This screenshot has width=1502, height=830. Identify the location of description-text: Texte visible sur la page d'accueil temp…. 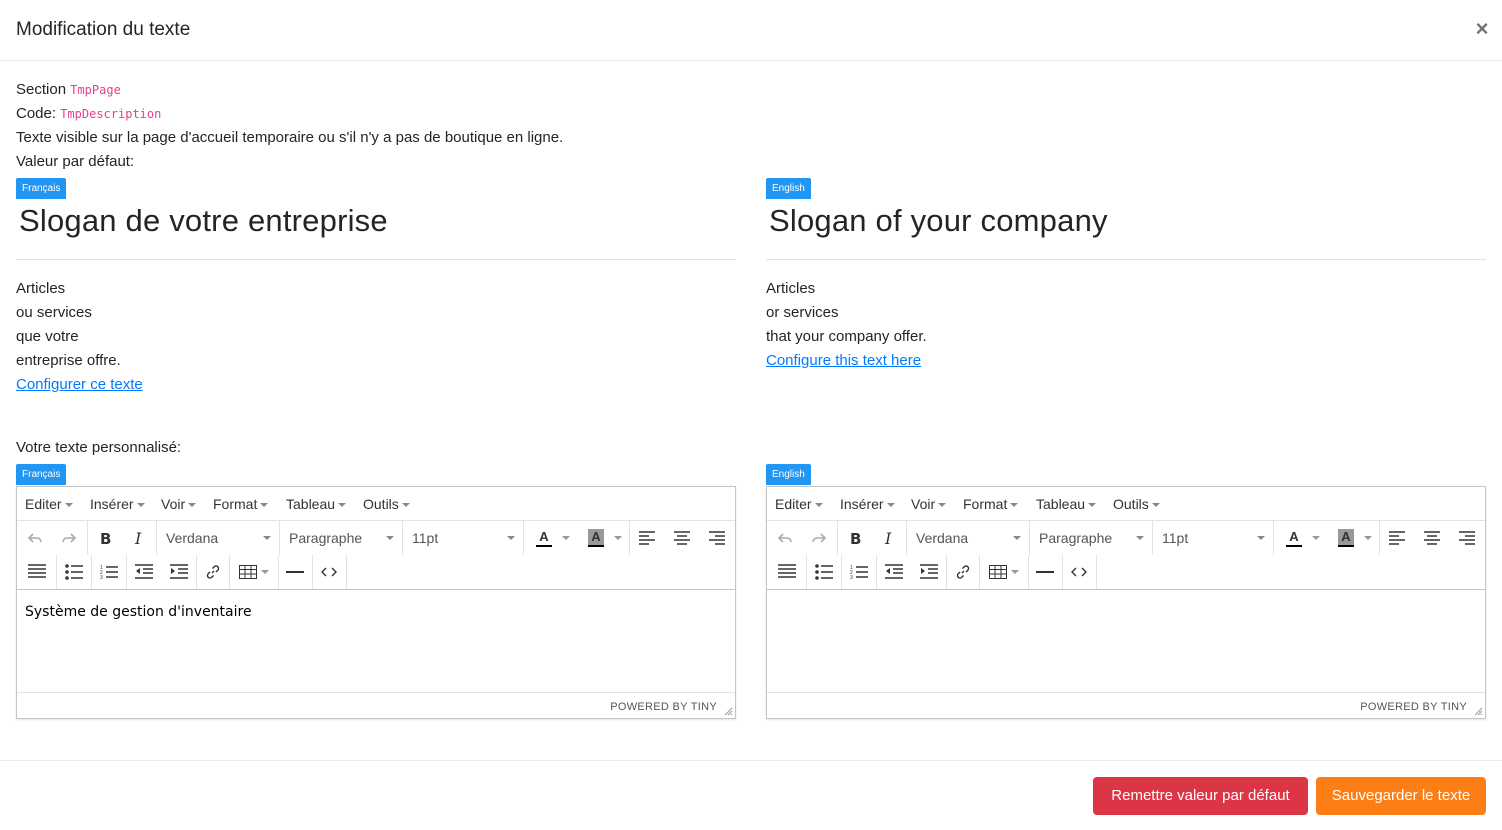
(290, 137).